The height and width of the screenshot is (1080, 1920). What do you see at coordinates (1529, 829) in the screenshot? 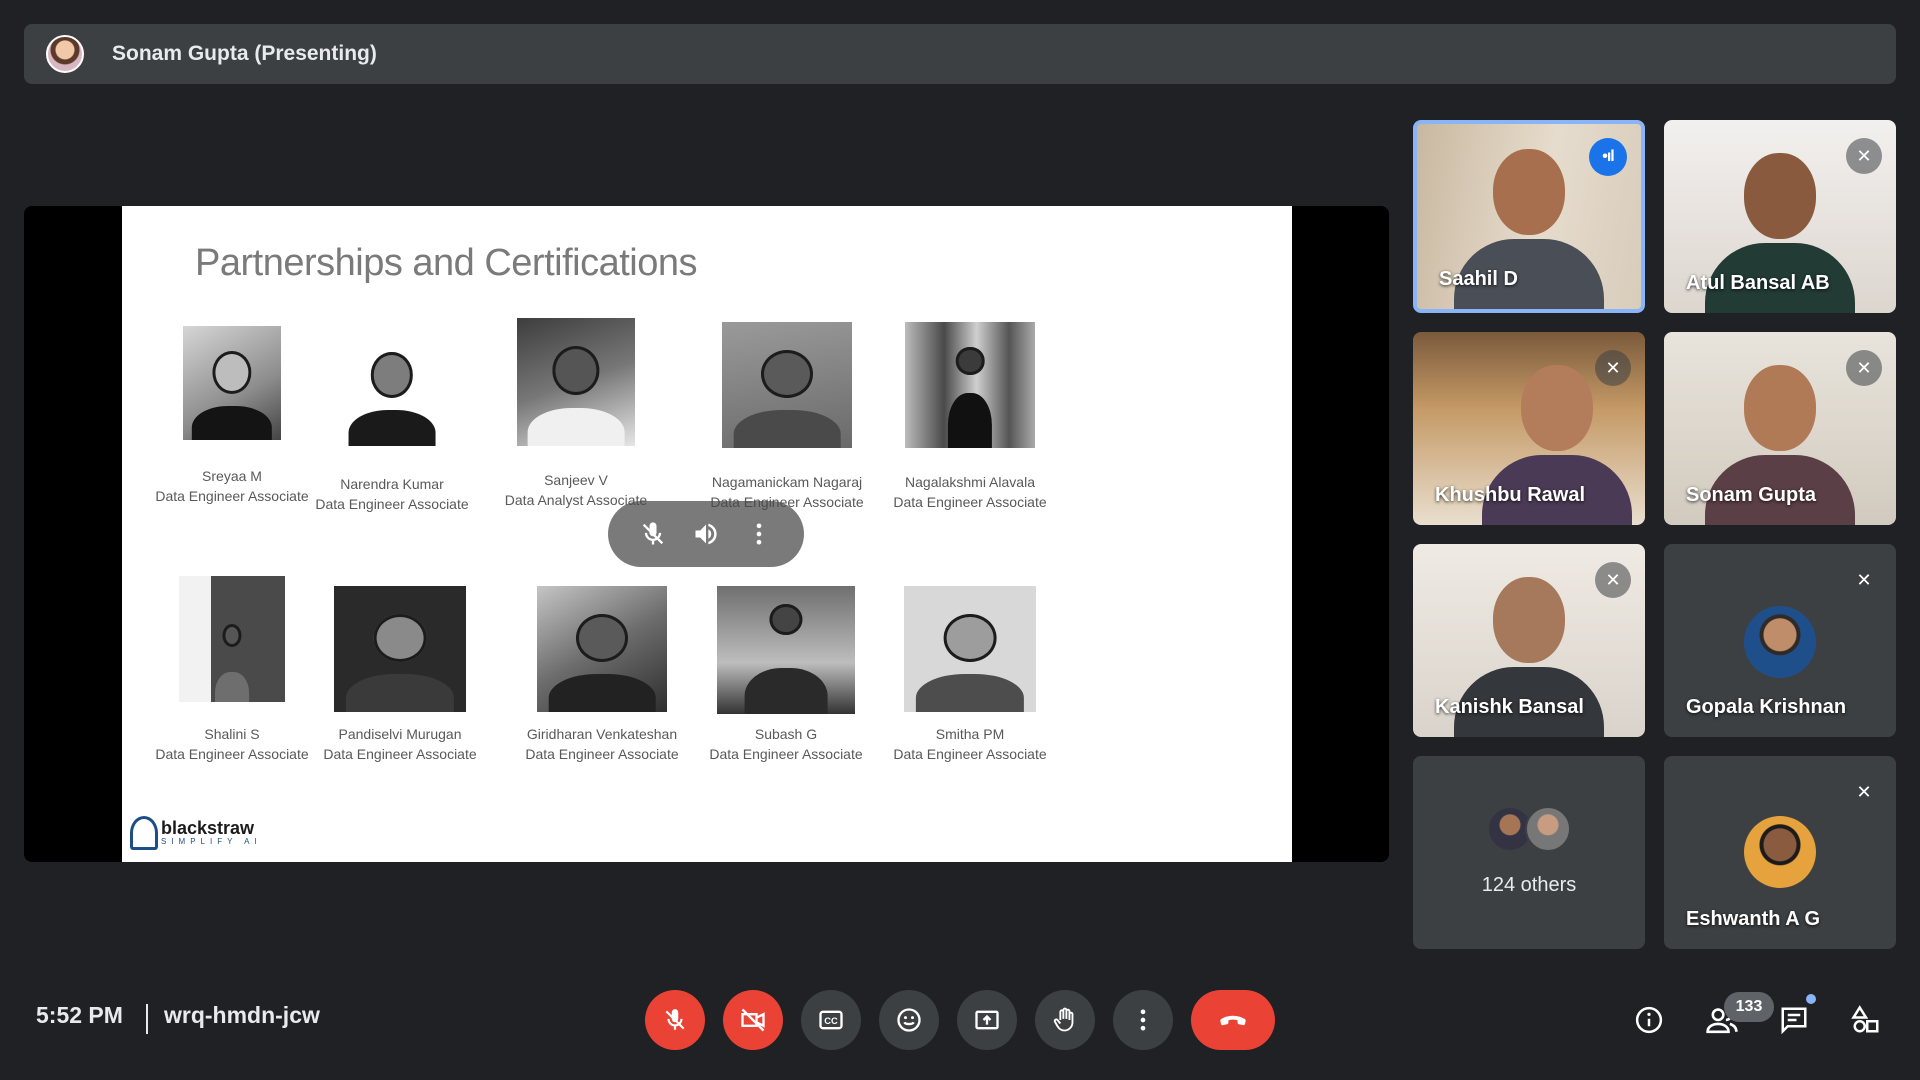
I see `others-avatars` at bounding box center [1529, 829].